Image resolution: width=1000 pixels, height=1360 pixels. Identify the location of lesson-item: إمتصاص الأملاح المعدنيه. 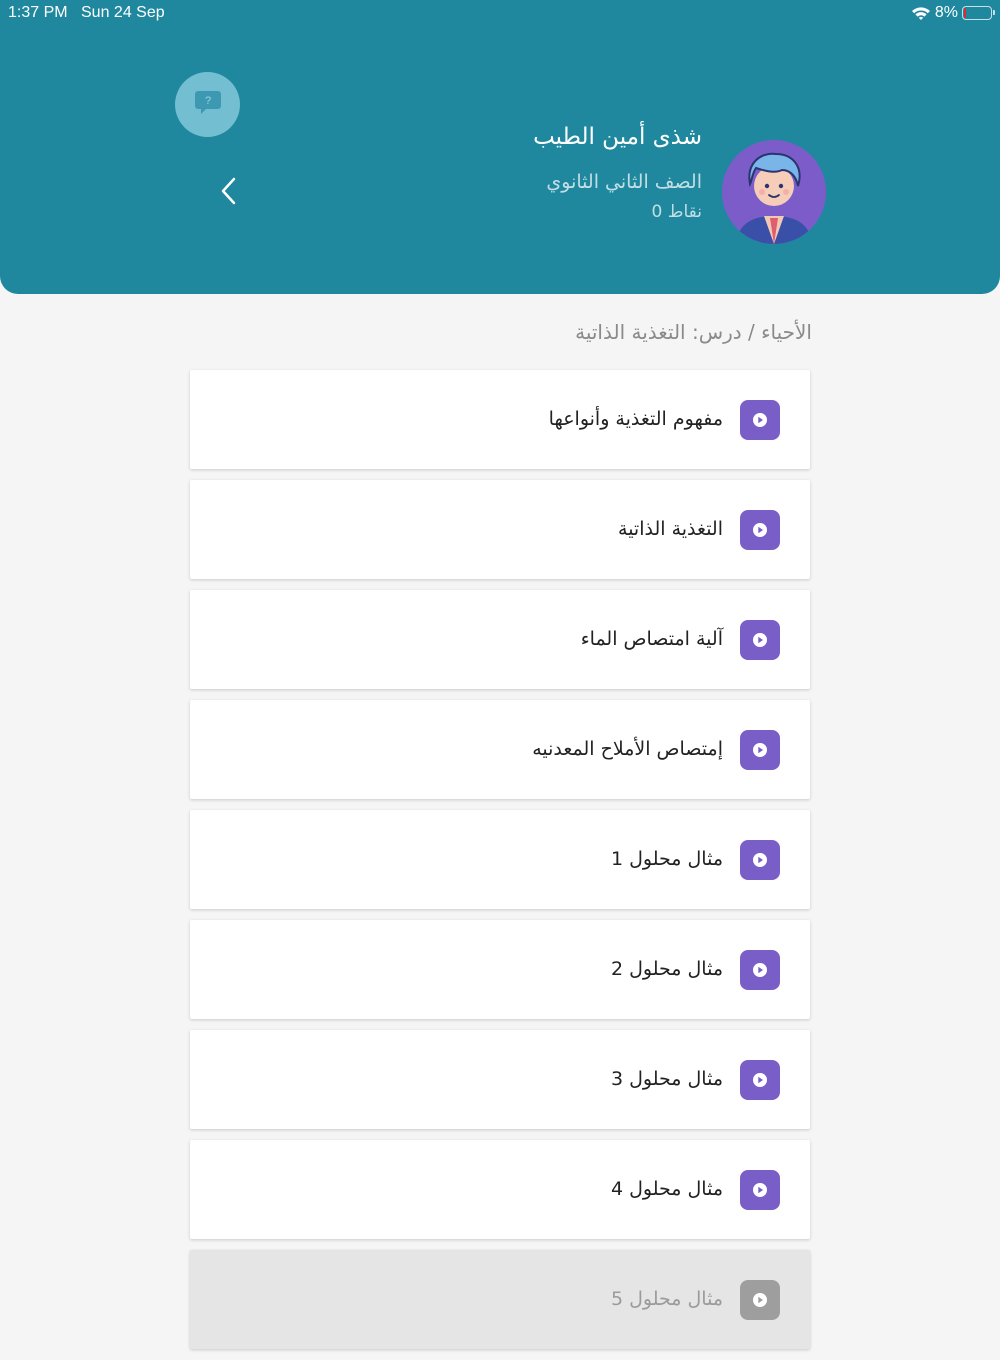
(500, 749).